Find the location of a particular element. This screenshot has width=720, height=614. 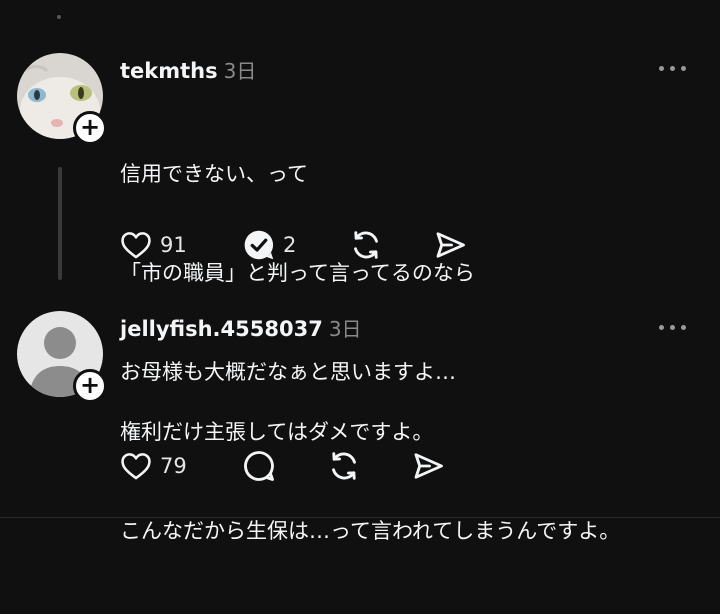

reply-count: 2 is located at coordinates (290, 245).